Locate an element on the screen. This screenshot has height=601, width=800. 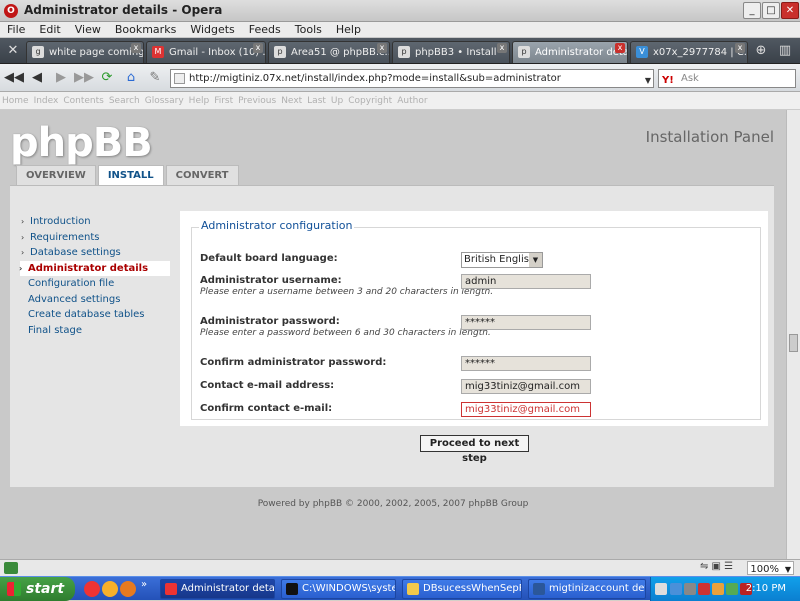
step-requirements: › Requirements is located at coordinates (95, 238).